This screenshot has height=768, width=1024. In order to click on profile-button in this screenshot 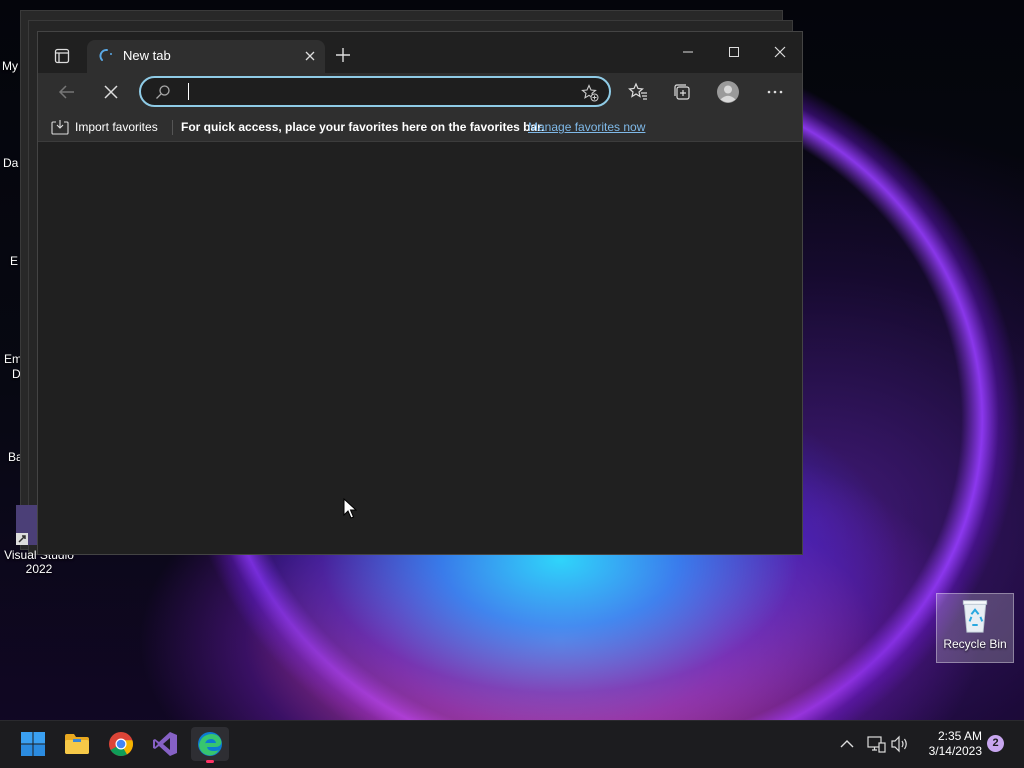, I will do `click(728, 92)`.